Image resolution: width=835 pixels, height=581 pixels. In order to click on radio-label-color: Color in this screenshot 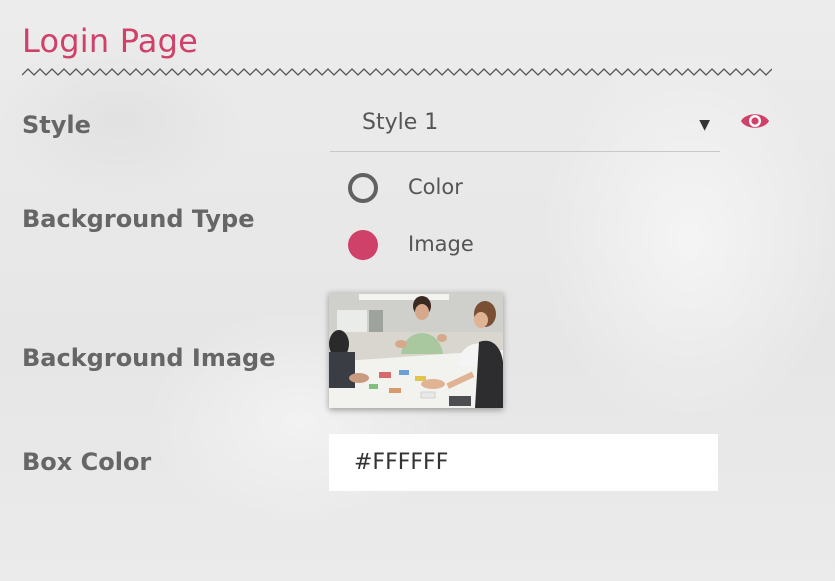, I will do `click(435, 187)`.